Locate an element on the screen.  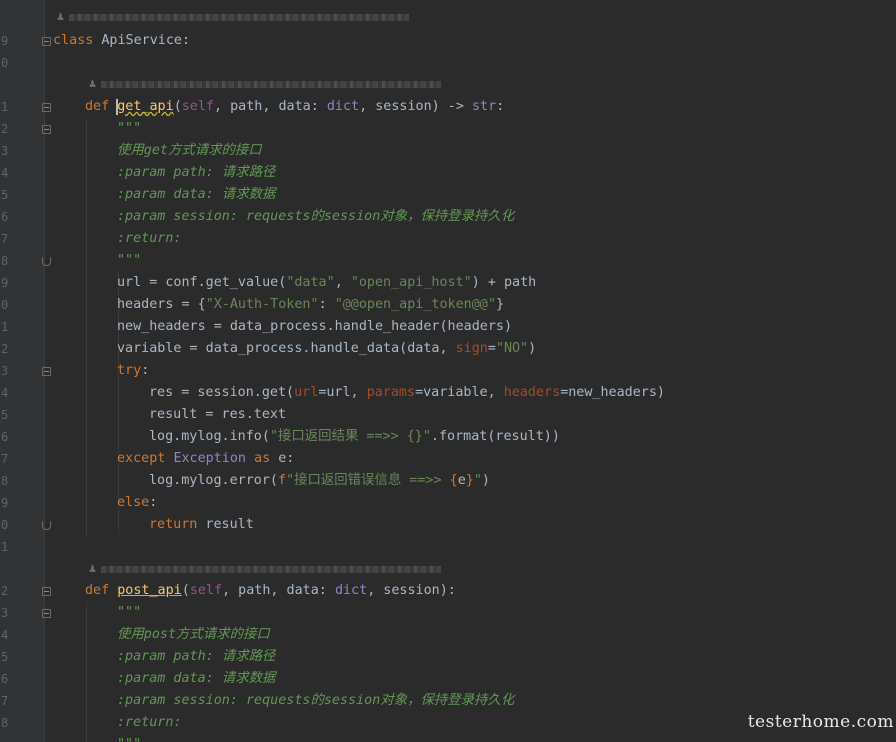
function-name: post_api is located at coordinates (149, 590).